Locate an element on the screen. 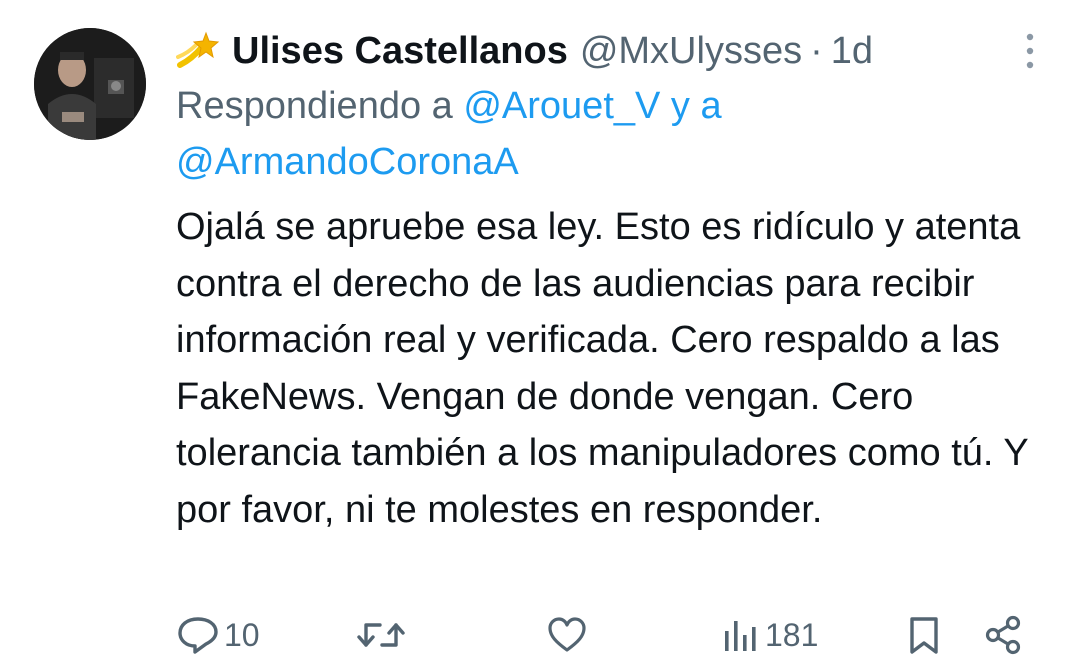  action-bar: 10 181 is located at coordinates (603, 635).